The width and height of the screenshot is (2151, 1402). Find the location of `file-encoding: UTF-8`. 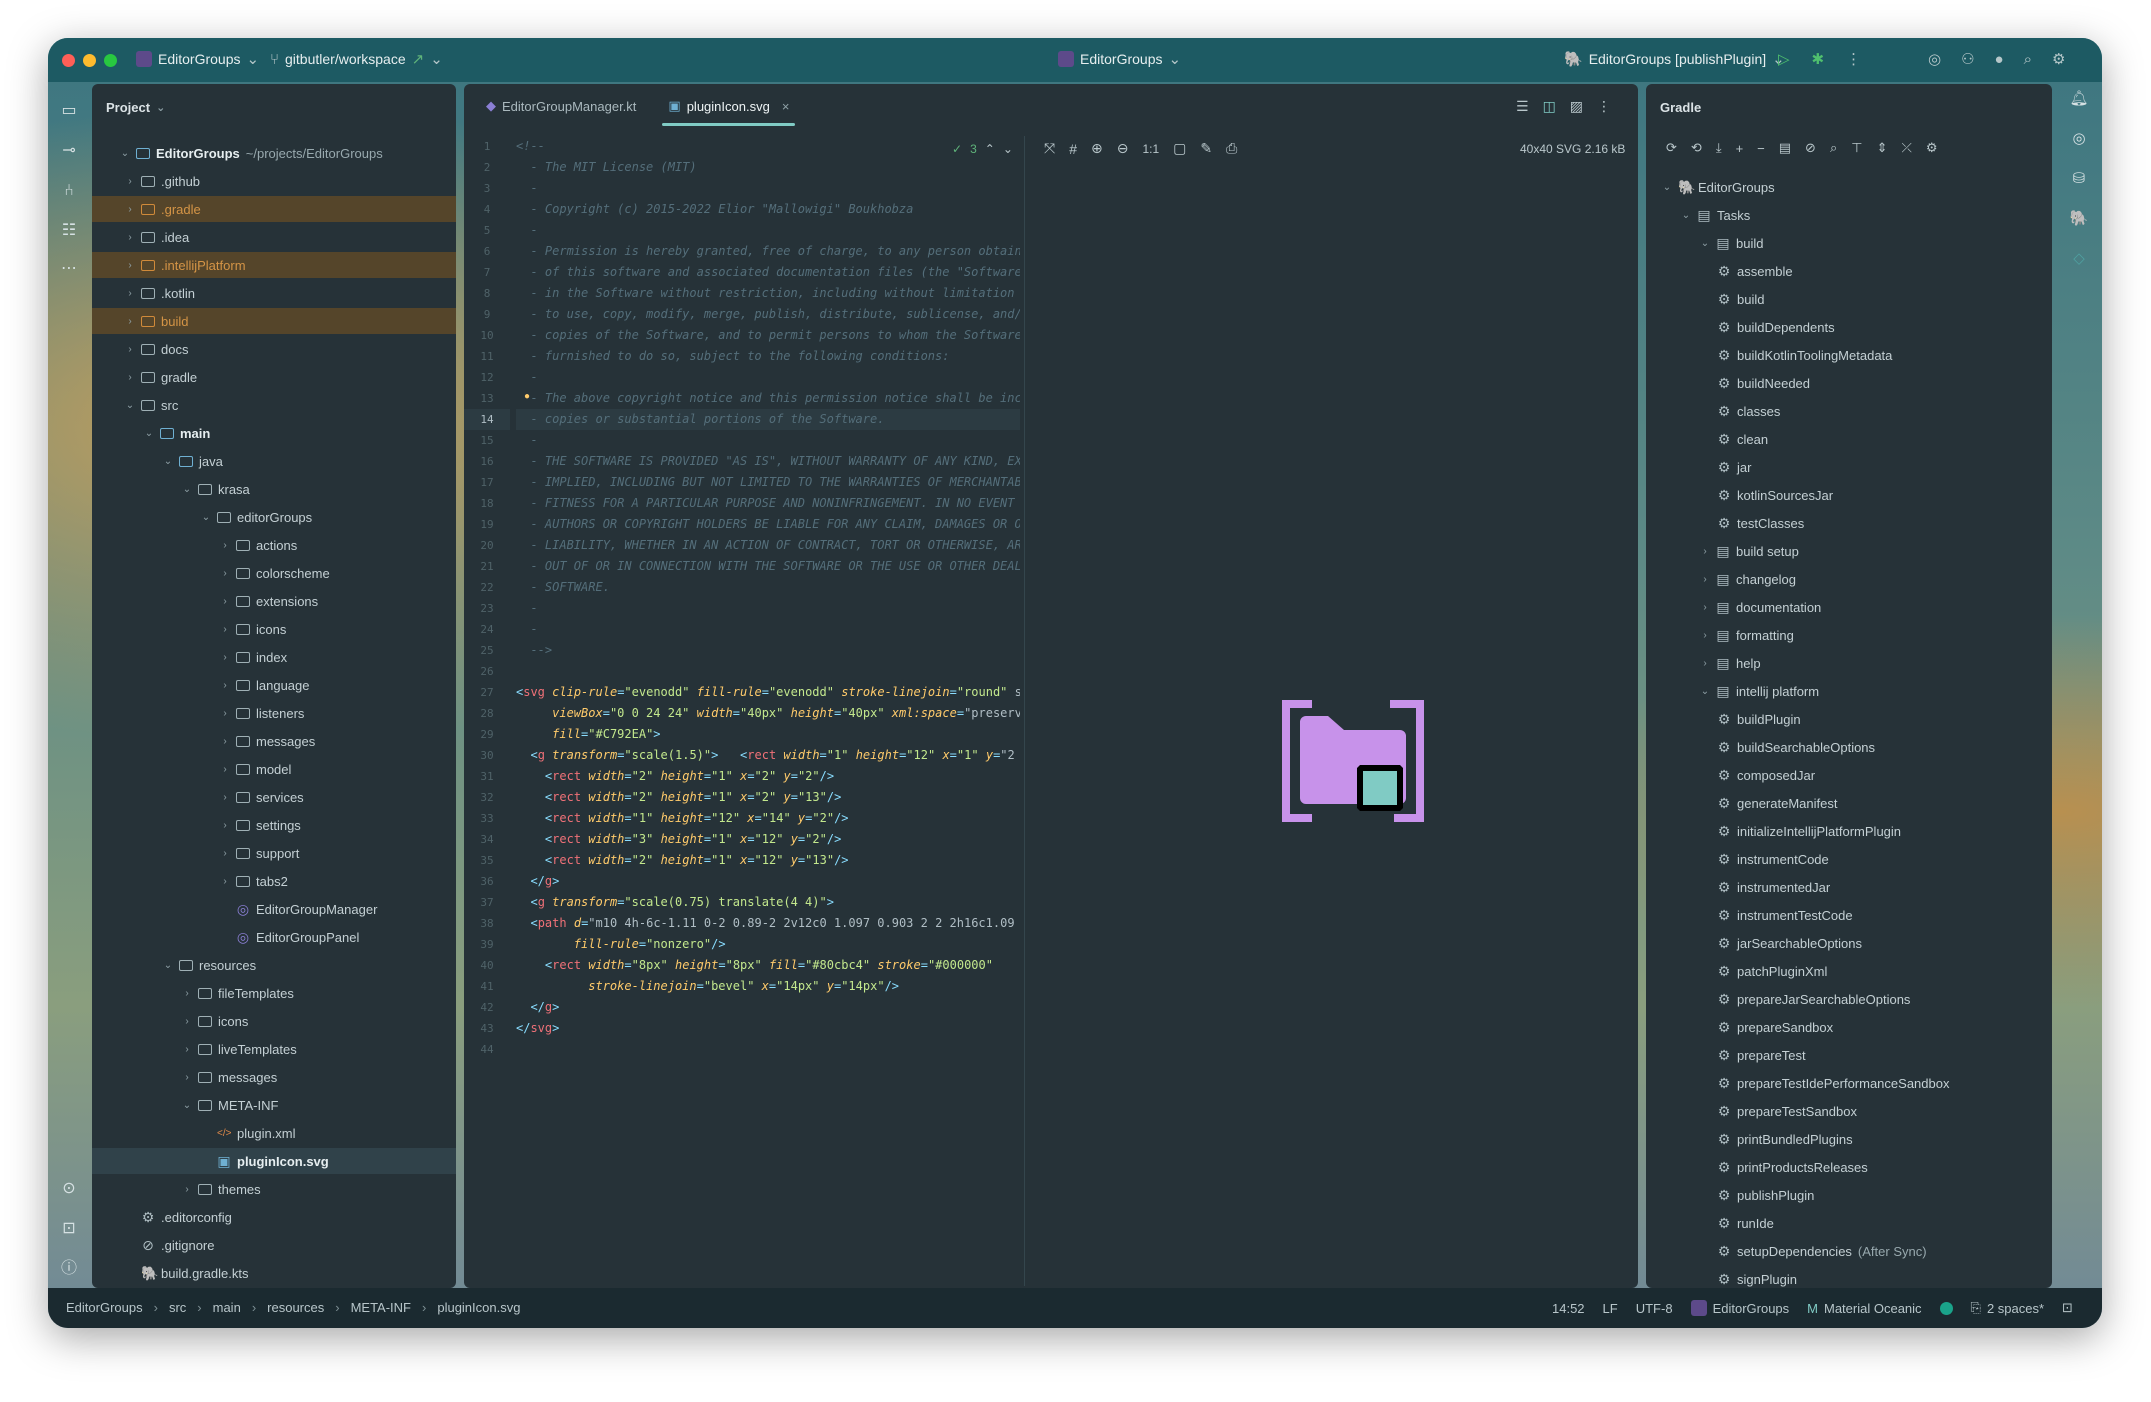

file-encoding: UTF-8 is located at coordinates (1654, 1308).